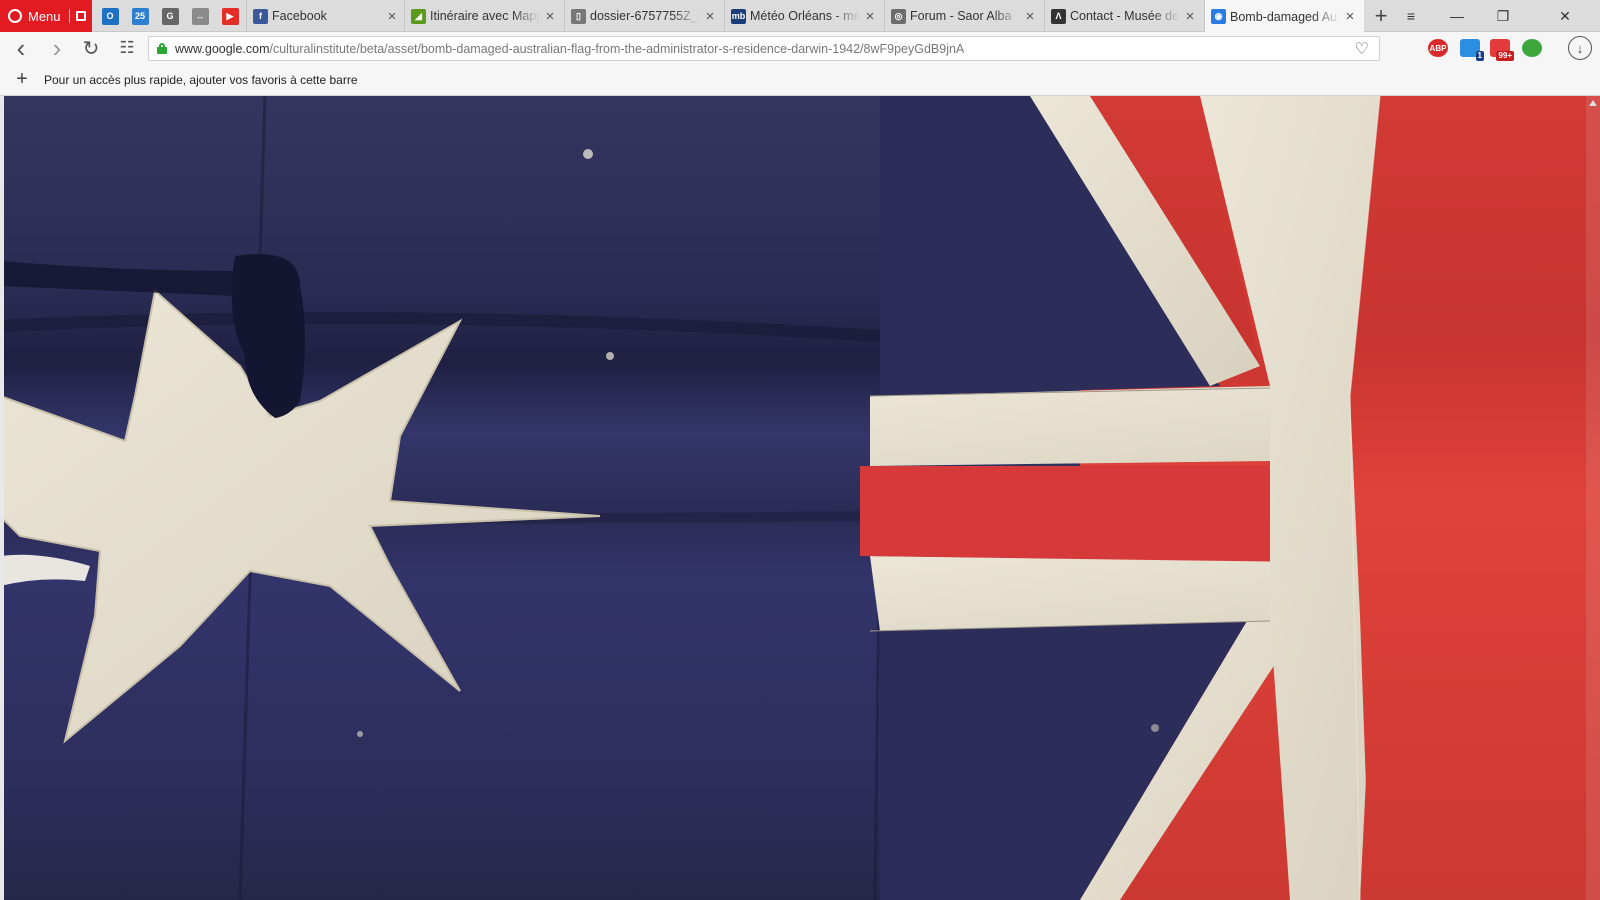 The image size is (1600, 900). I want to click on close-window-button: ✕, so click(1565, 16).